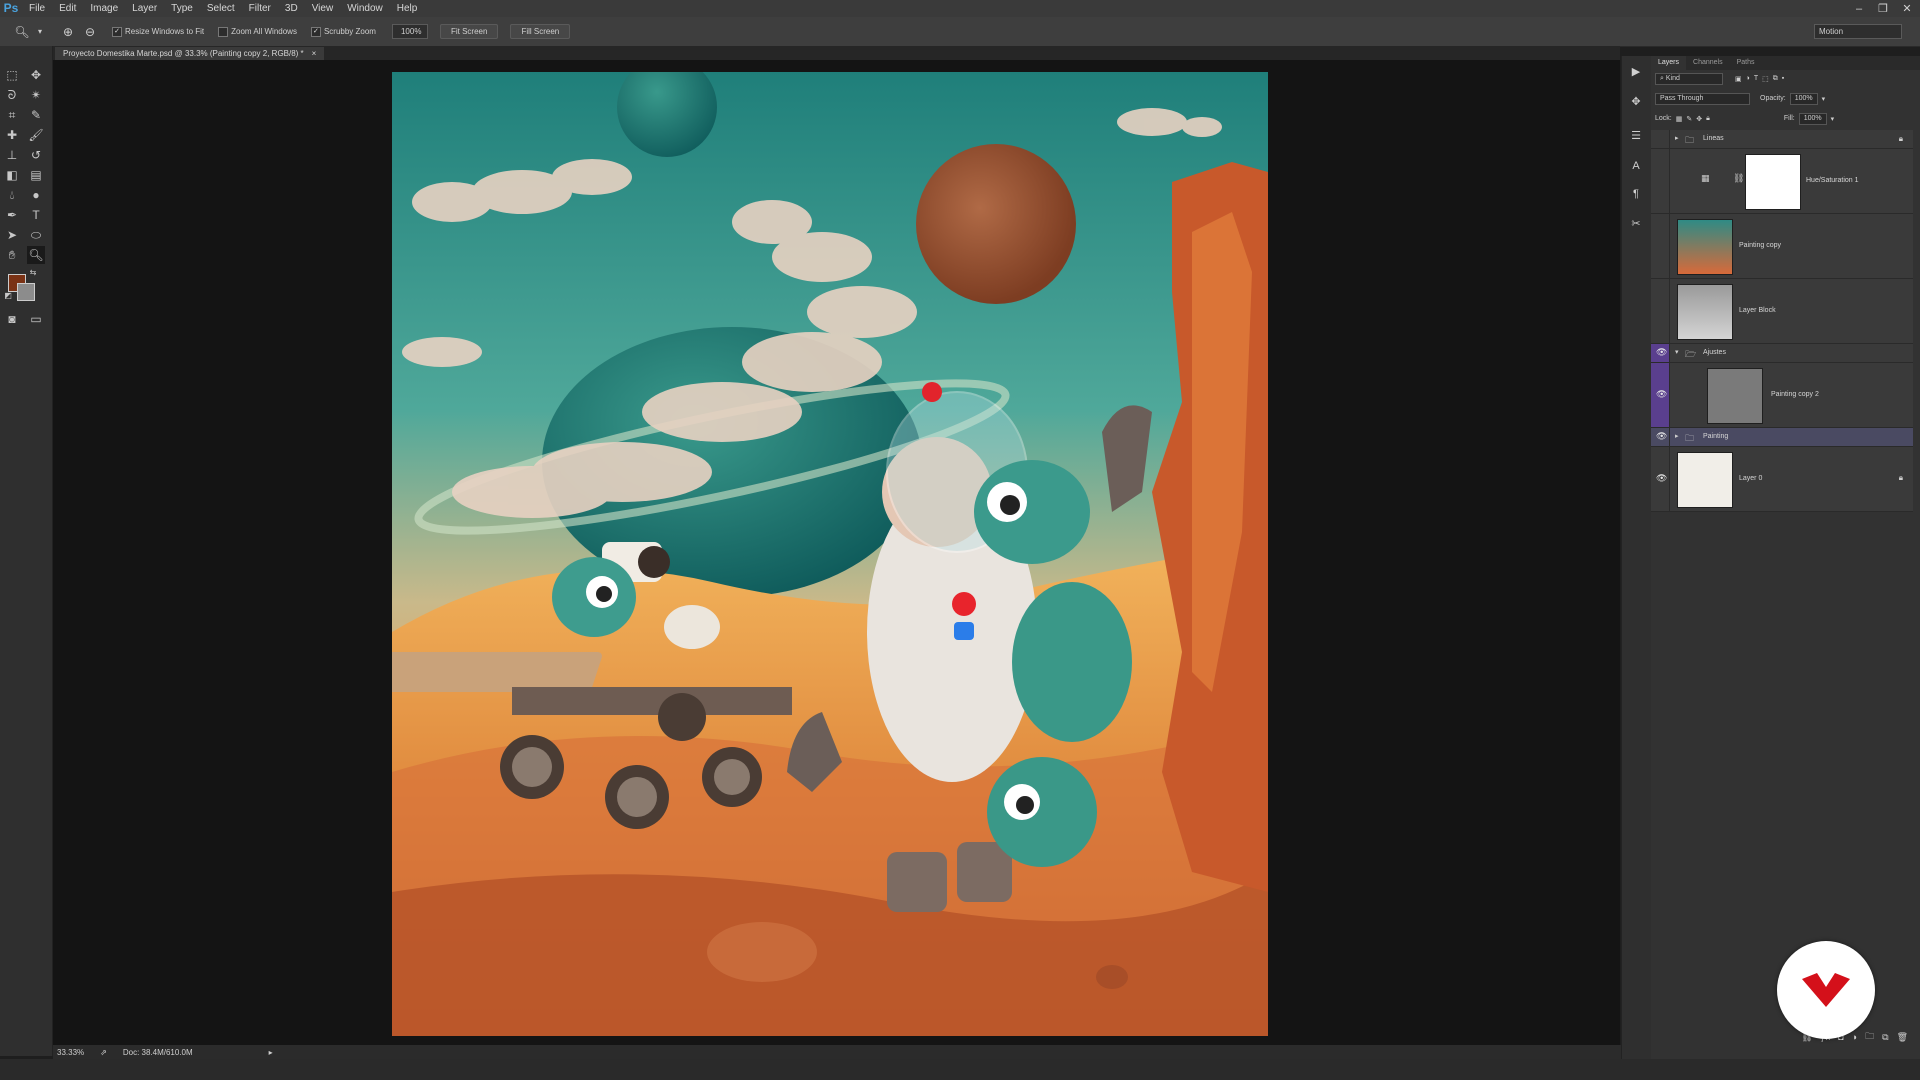 This screenshot has width=1920, height=1080. What do you see at coordinates (469, 31) in the screenshot?
I see `fit-screen-button: Fit Screen` at bounding box center [469, 31].